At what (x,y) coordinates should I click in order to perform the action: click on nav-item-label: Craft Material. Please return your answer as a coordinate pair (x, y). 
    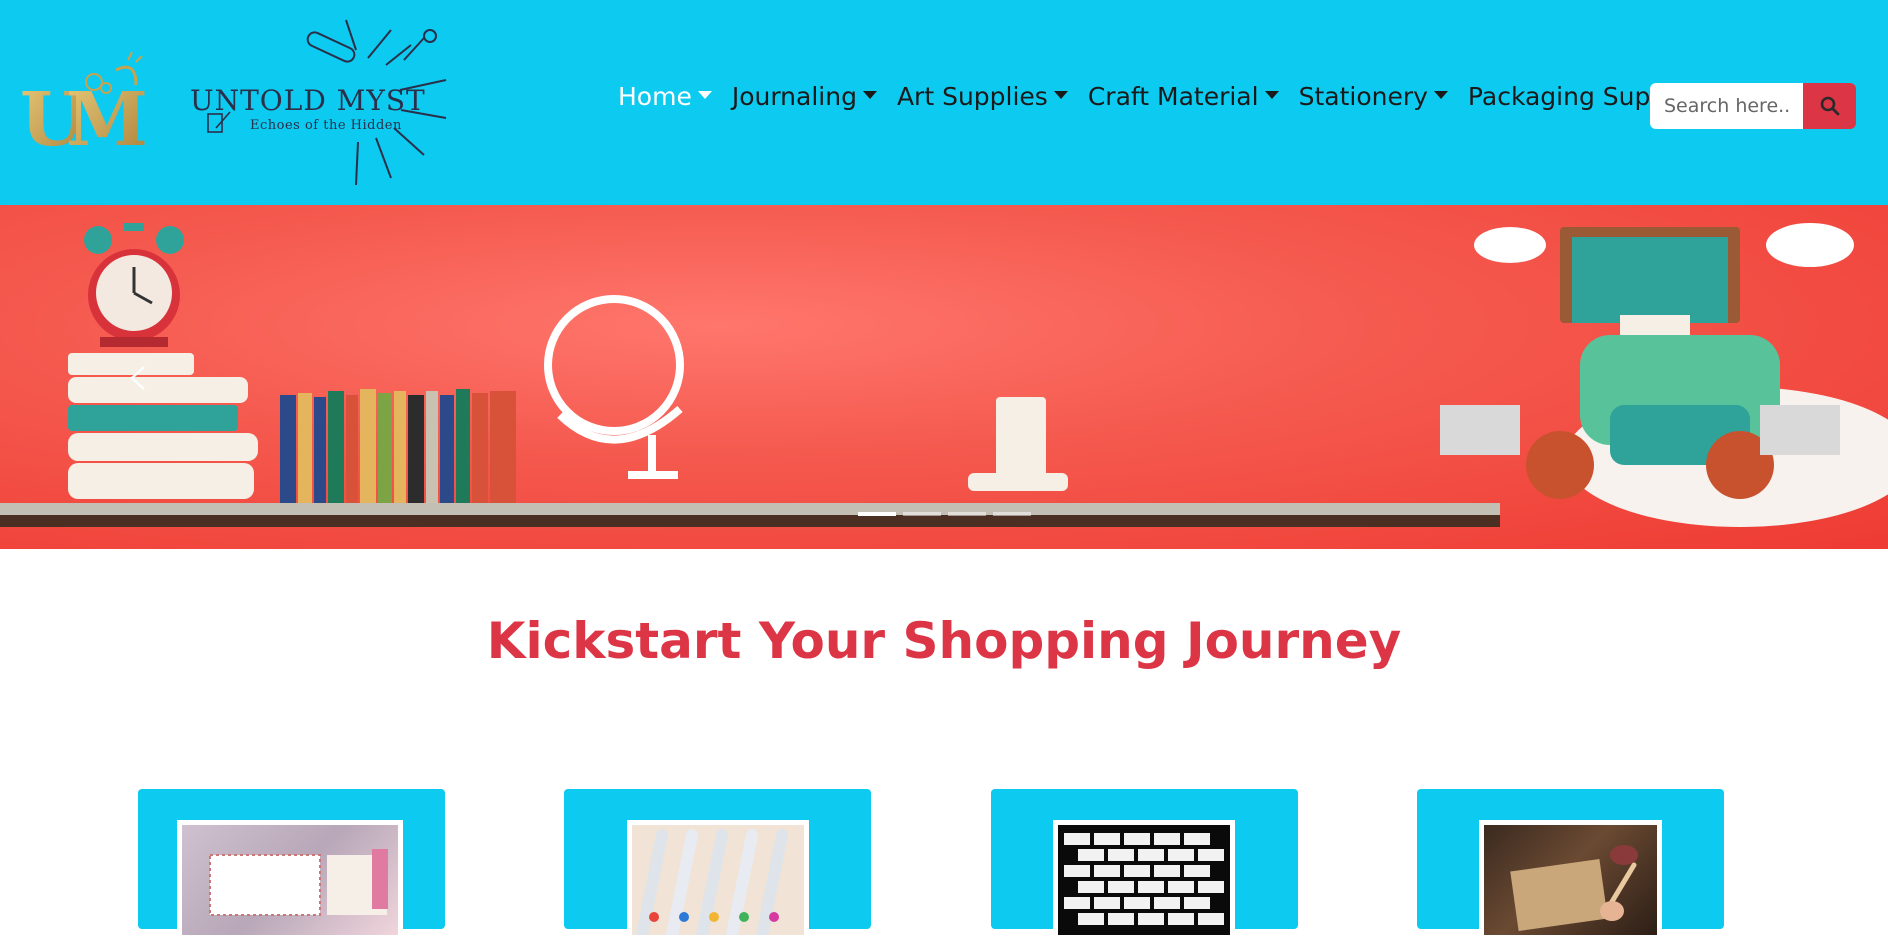
    Looking at the image, I should click on (1173, 96).